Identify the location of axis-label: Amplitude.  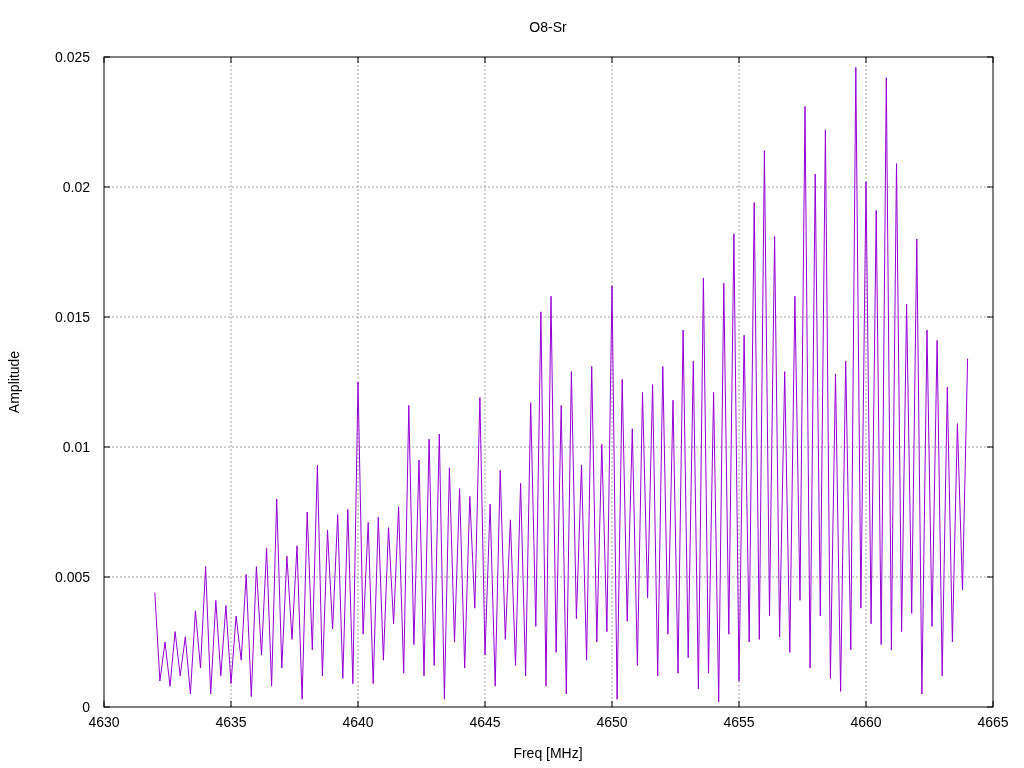
(14, 382).